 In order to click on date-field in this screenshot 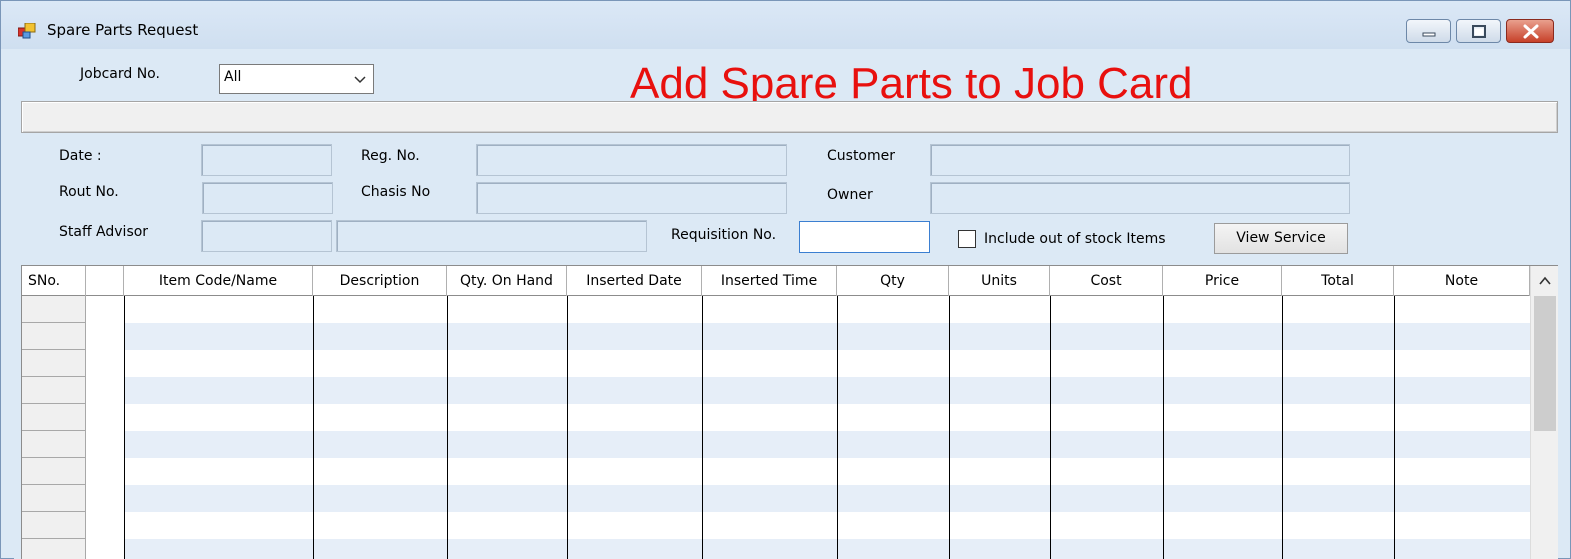, I will do `click(266, 160)`.